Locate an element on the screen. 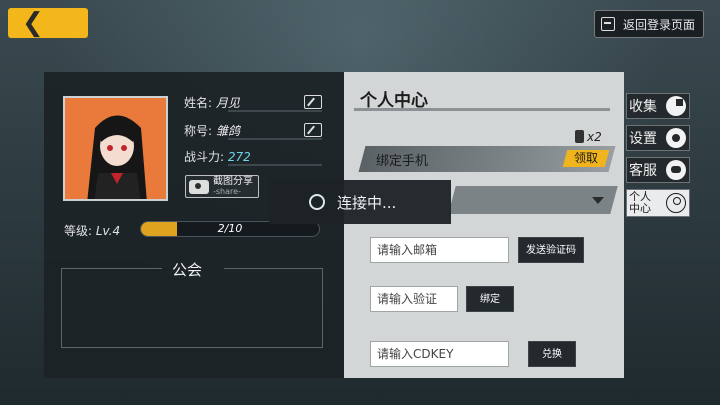 Image resolution: width=720 pixels, height=405 pixels. exp-text: 2/10 is located at coordinates (230, 228).